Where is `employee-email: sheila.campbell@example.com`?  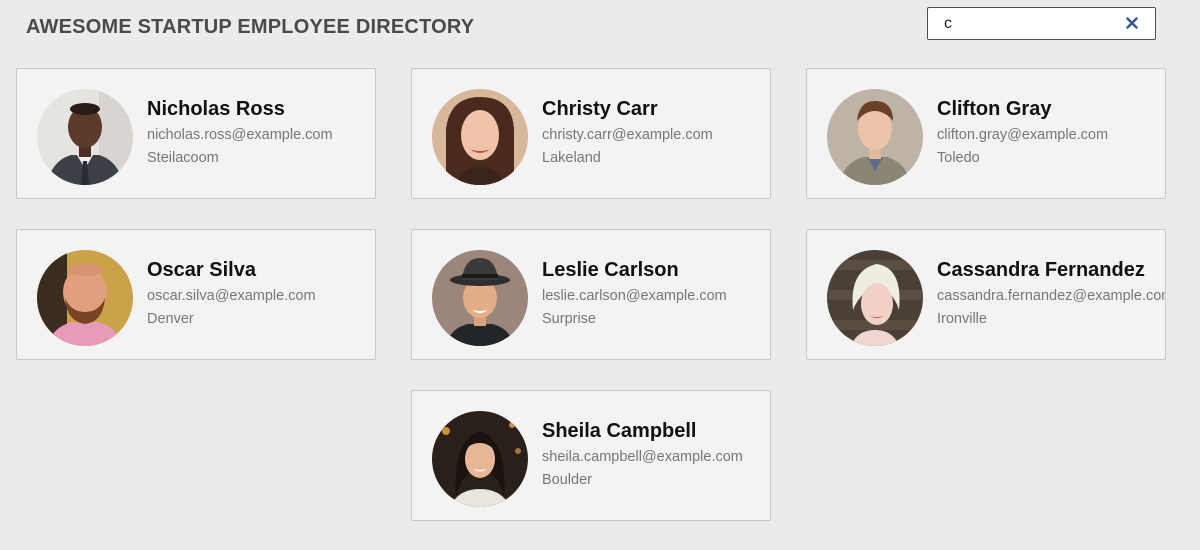 employee-email: sheila.campbell@example.com is located at coordinates (642, 457).